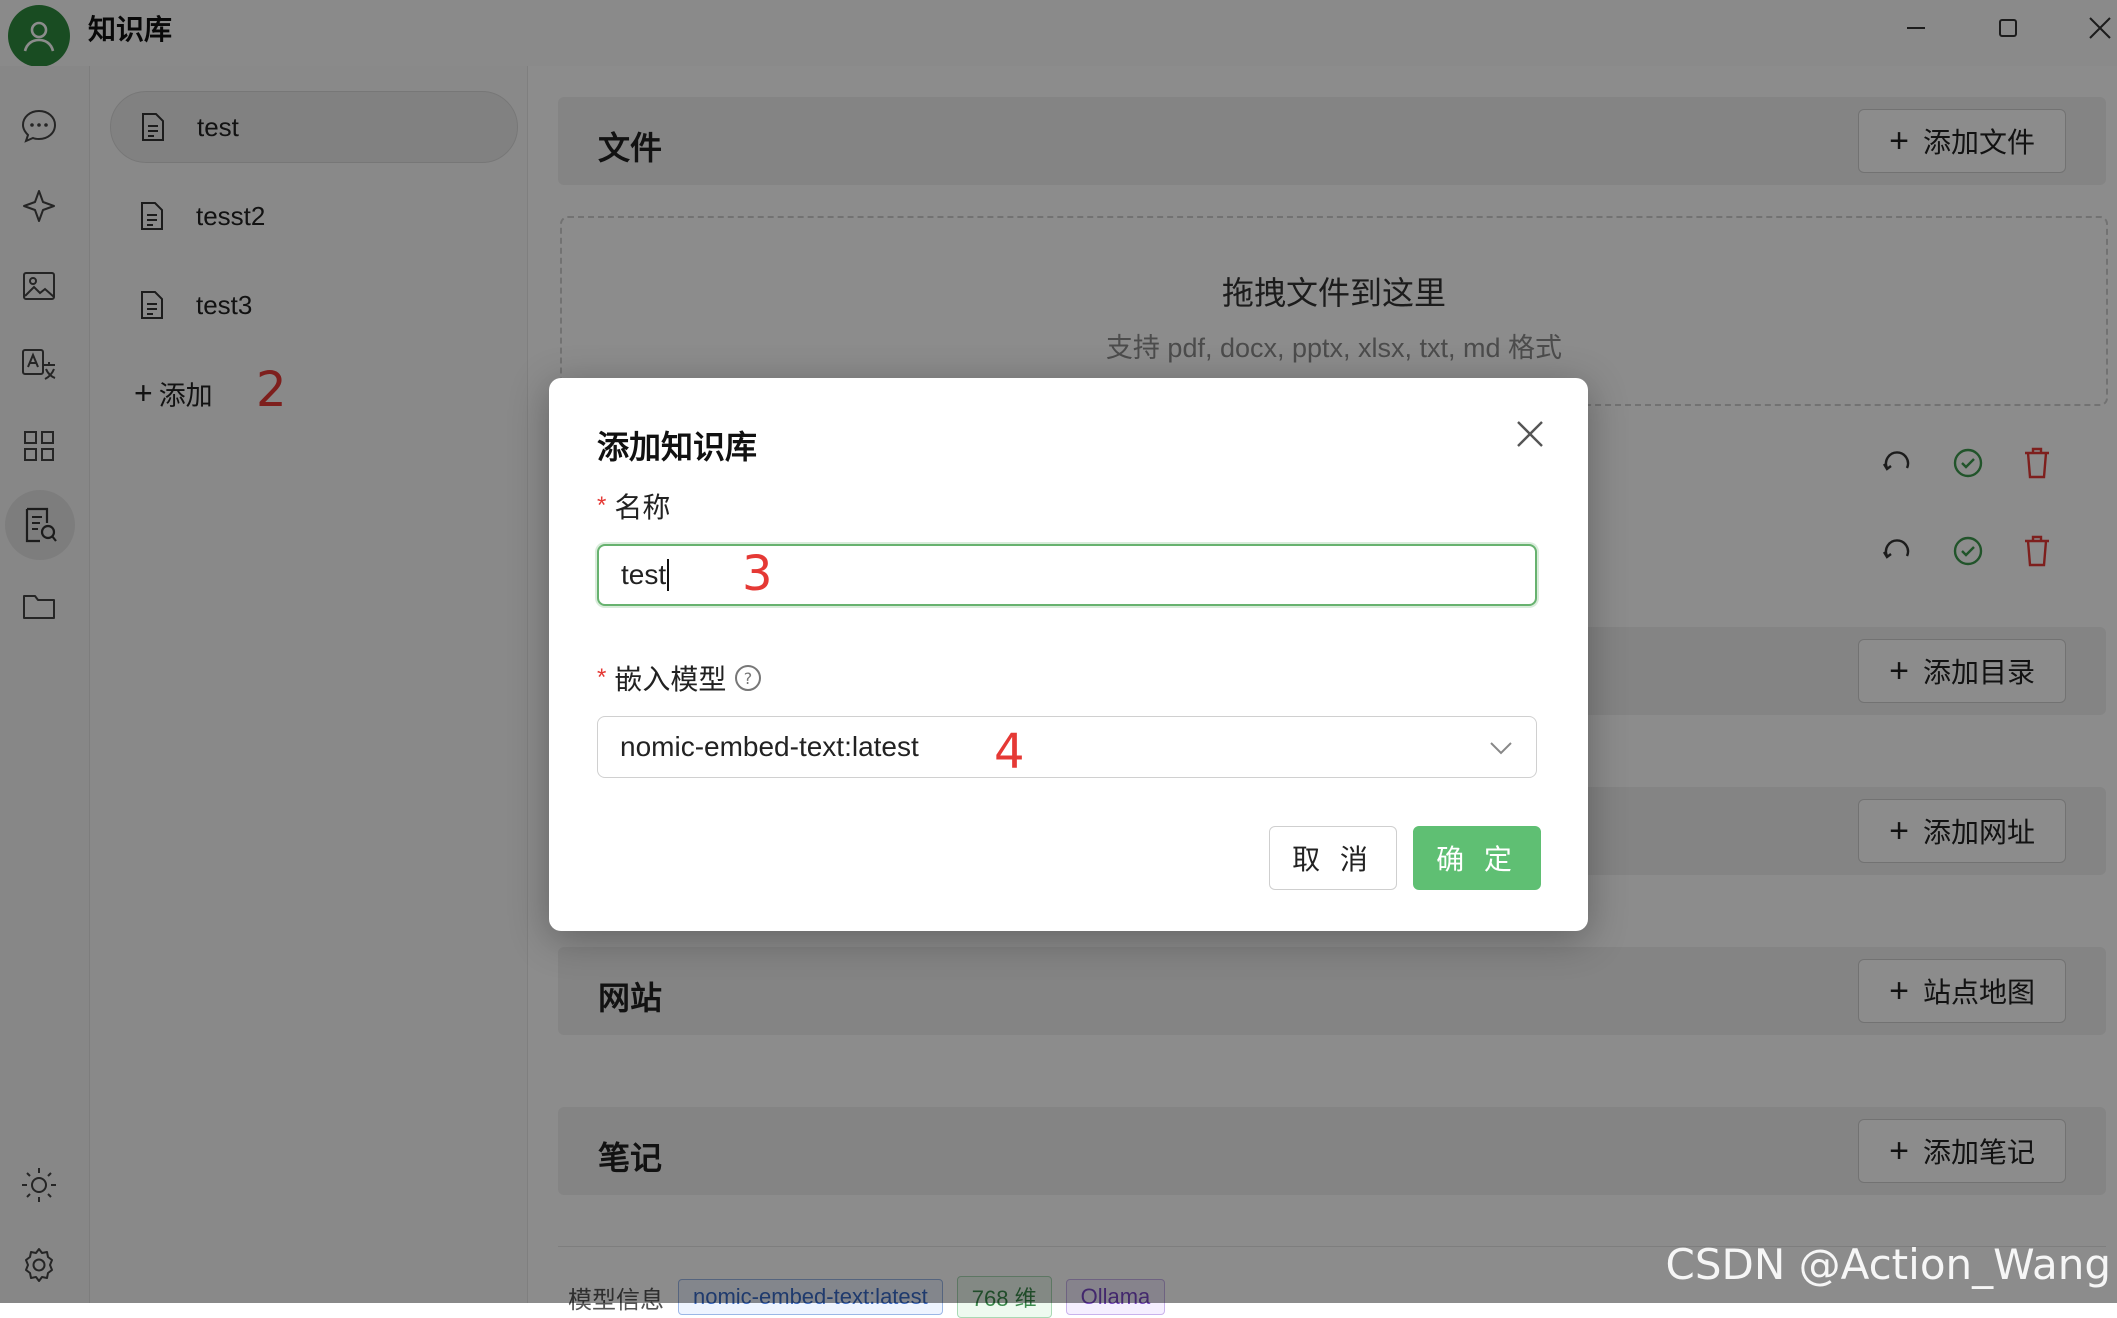 The width and height of the screenshot is (2117, 1318). What do you see at coordinates (757, 574) in the screenshot?
I see `annotation-3: 3` at bounding box center [757, 574].